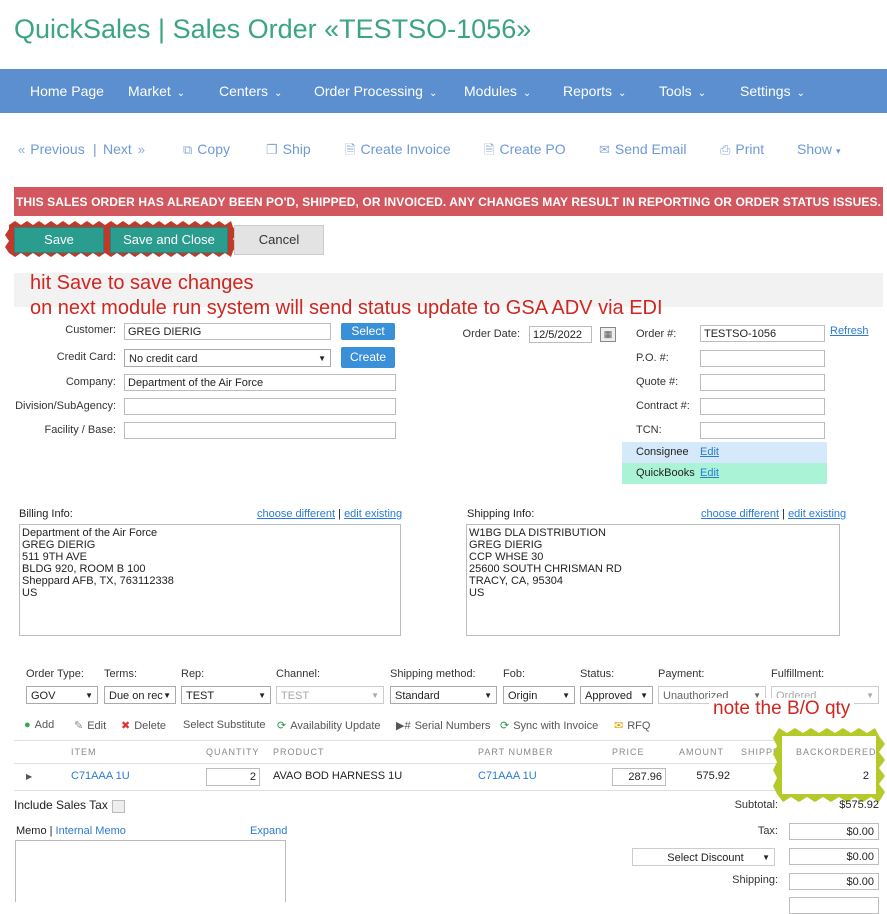  Describe the element at coordinates (260, 406) in the screenshot. I see `division-field` at that location.